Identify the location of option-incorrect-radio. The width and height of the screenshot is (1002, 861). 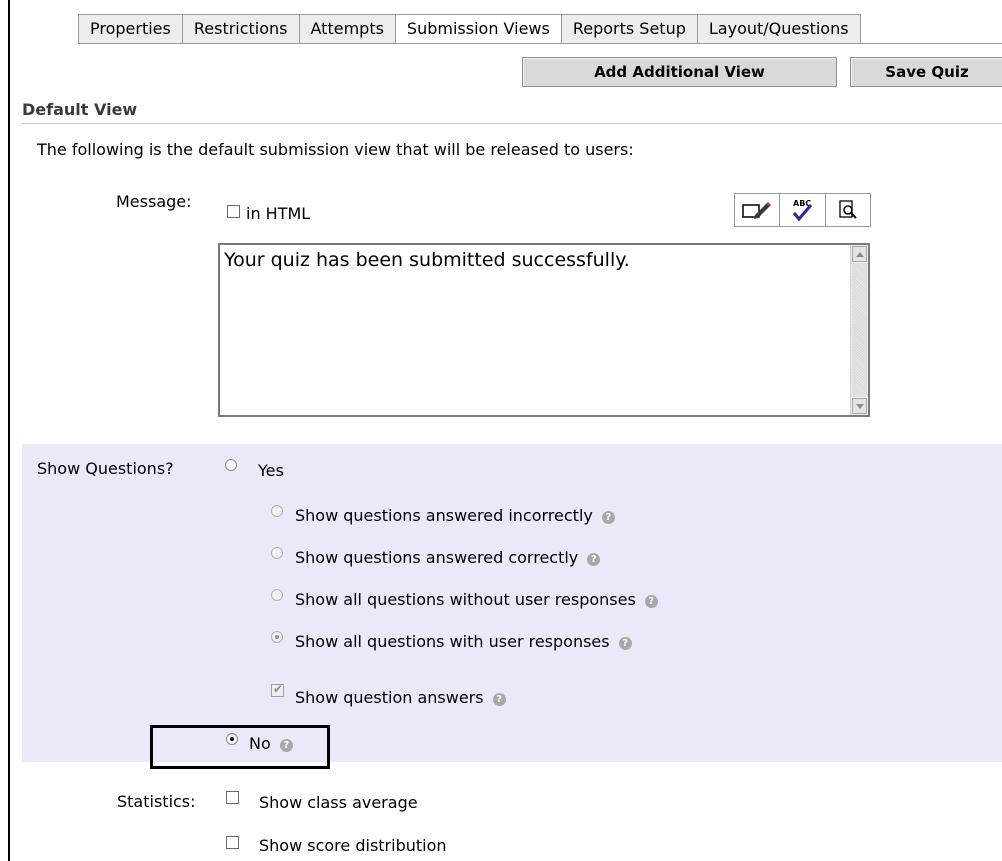
(277, 511).